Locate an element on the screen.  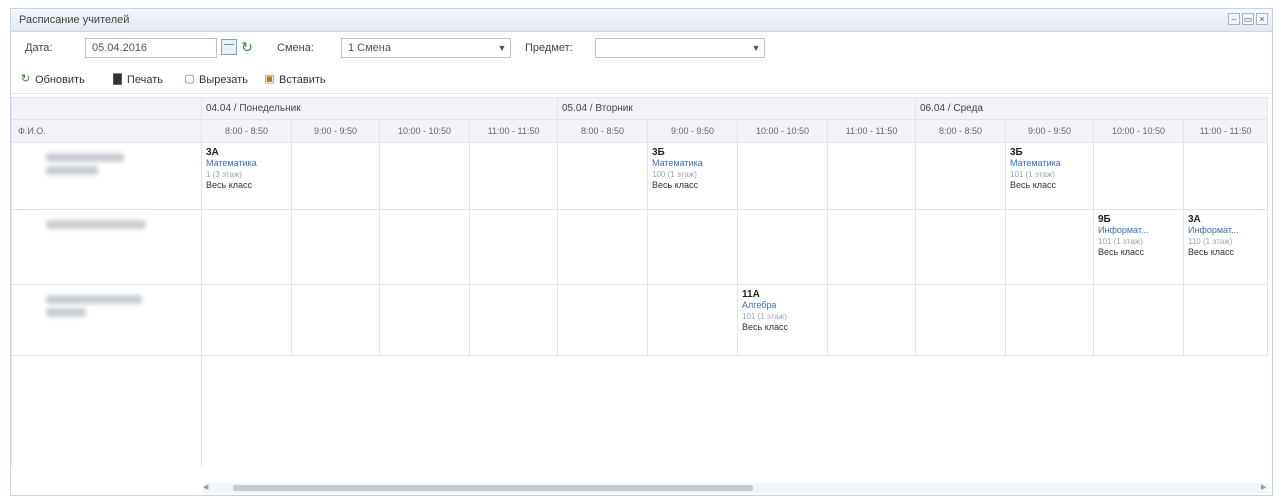
lesson-cell: 3Б Математика 101 (1 этаж) Весь класс is located at coordinates (1049, 176).